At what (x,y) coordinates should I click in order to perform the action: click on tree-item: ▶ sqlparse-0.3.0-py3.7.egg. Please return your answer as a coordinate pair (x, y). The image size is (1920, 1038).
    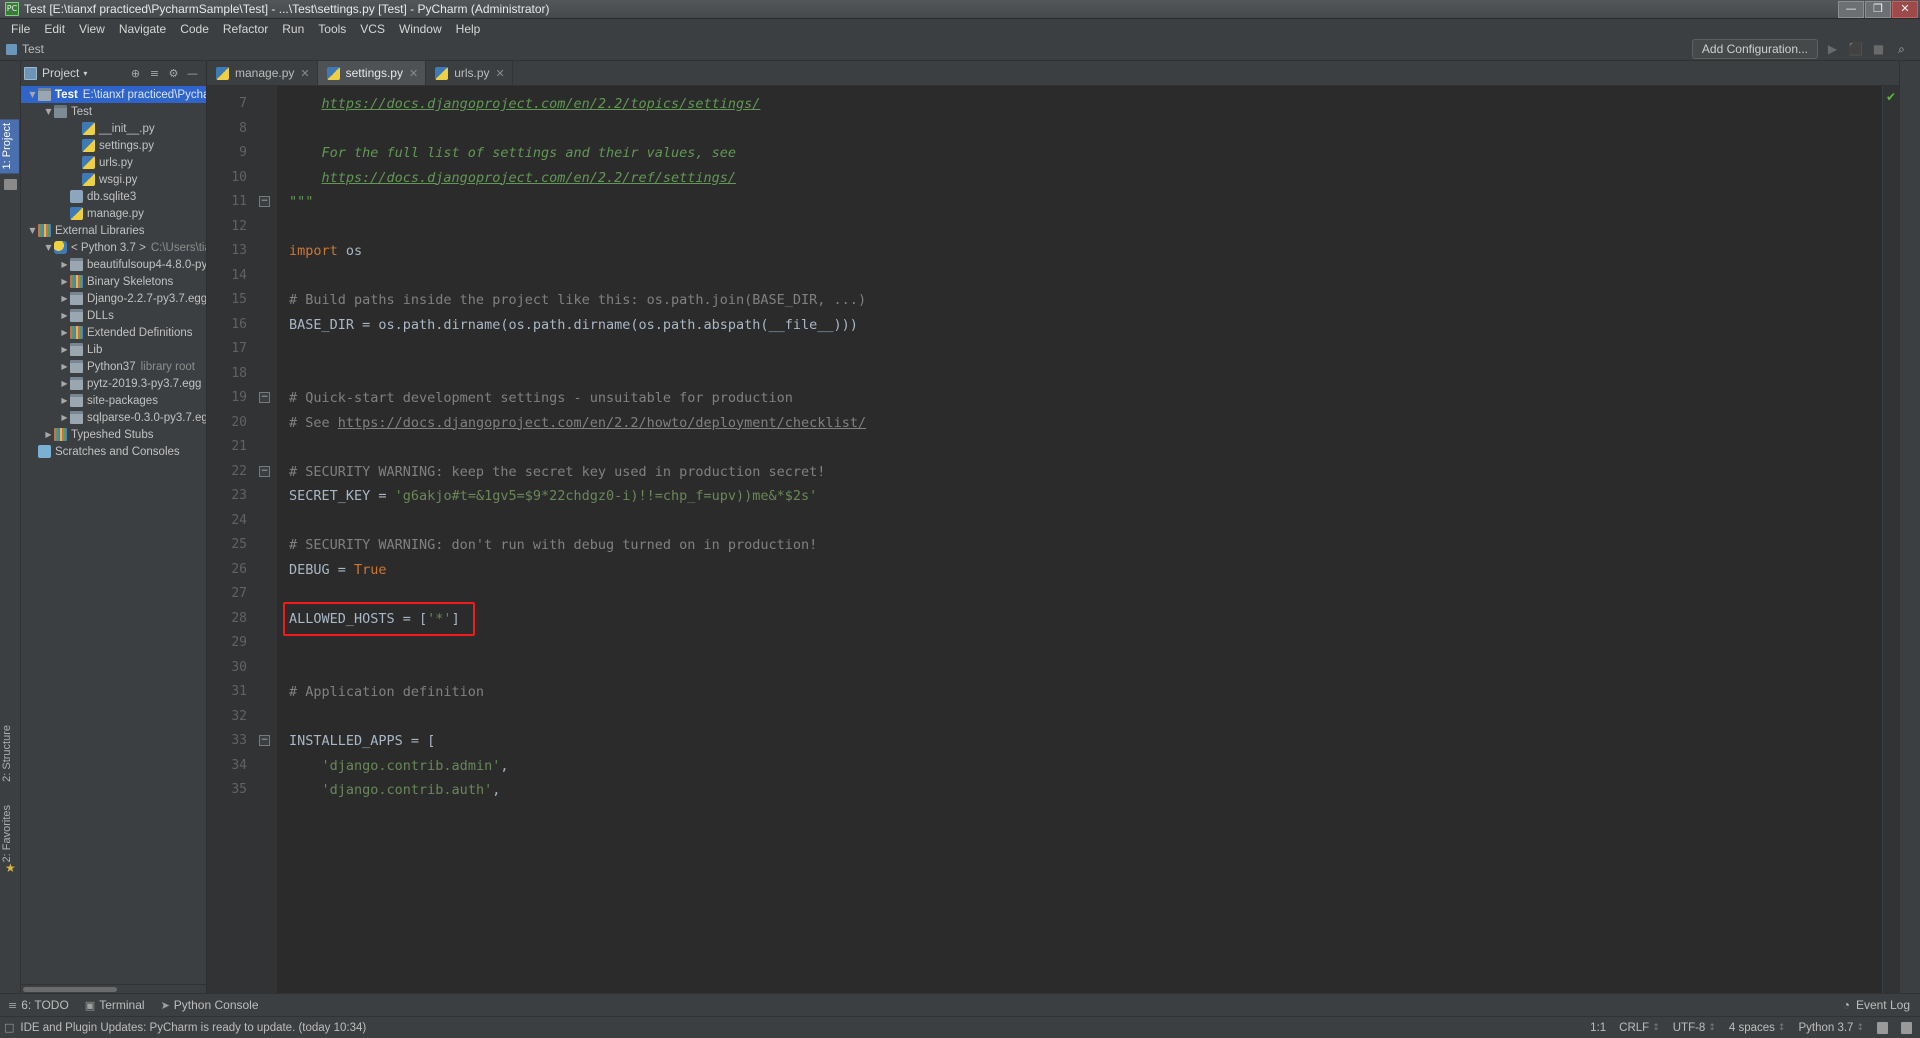
    Looking at the image, I should click on (113, 417).